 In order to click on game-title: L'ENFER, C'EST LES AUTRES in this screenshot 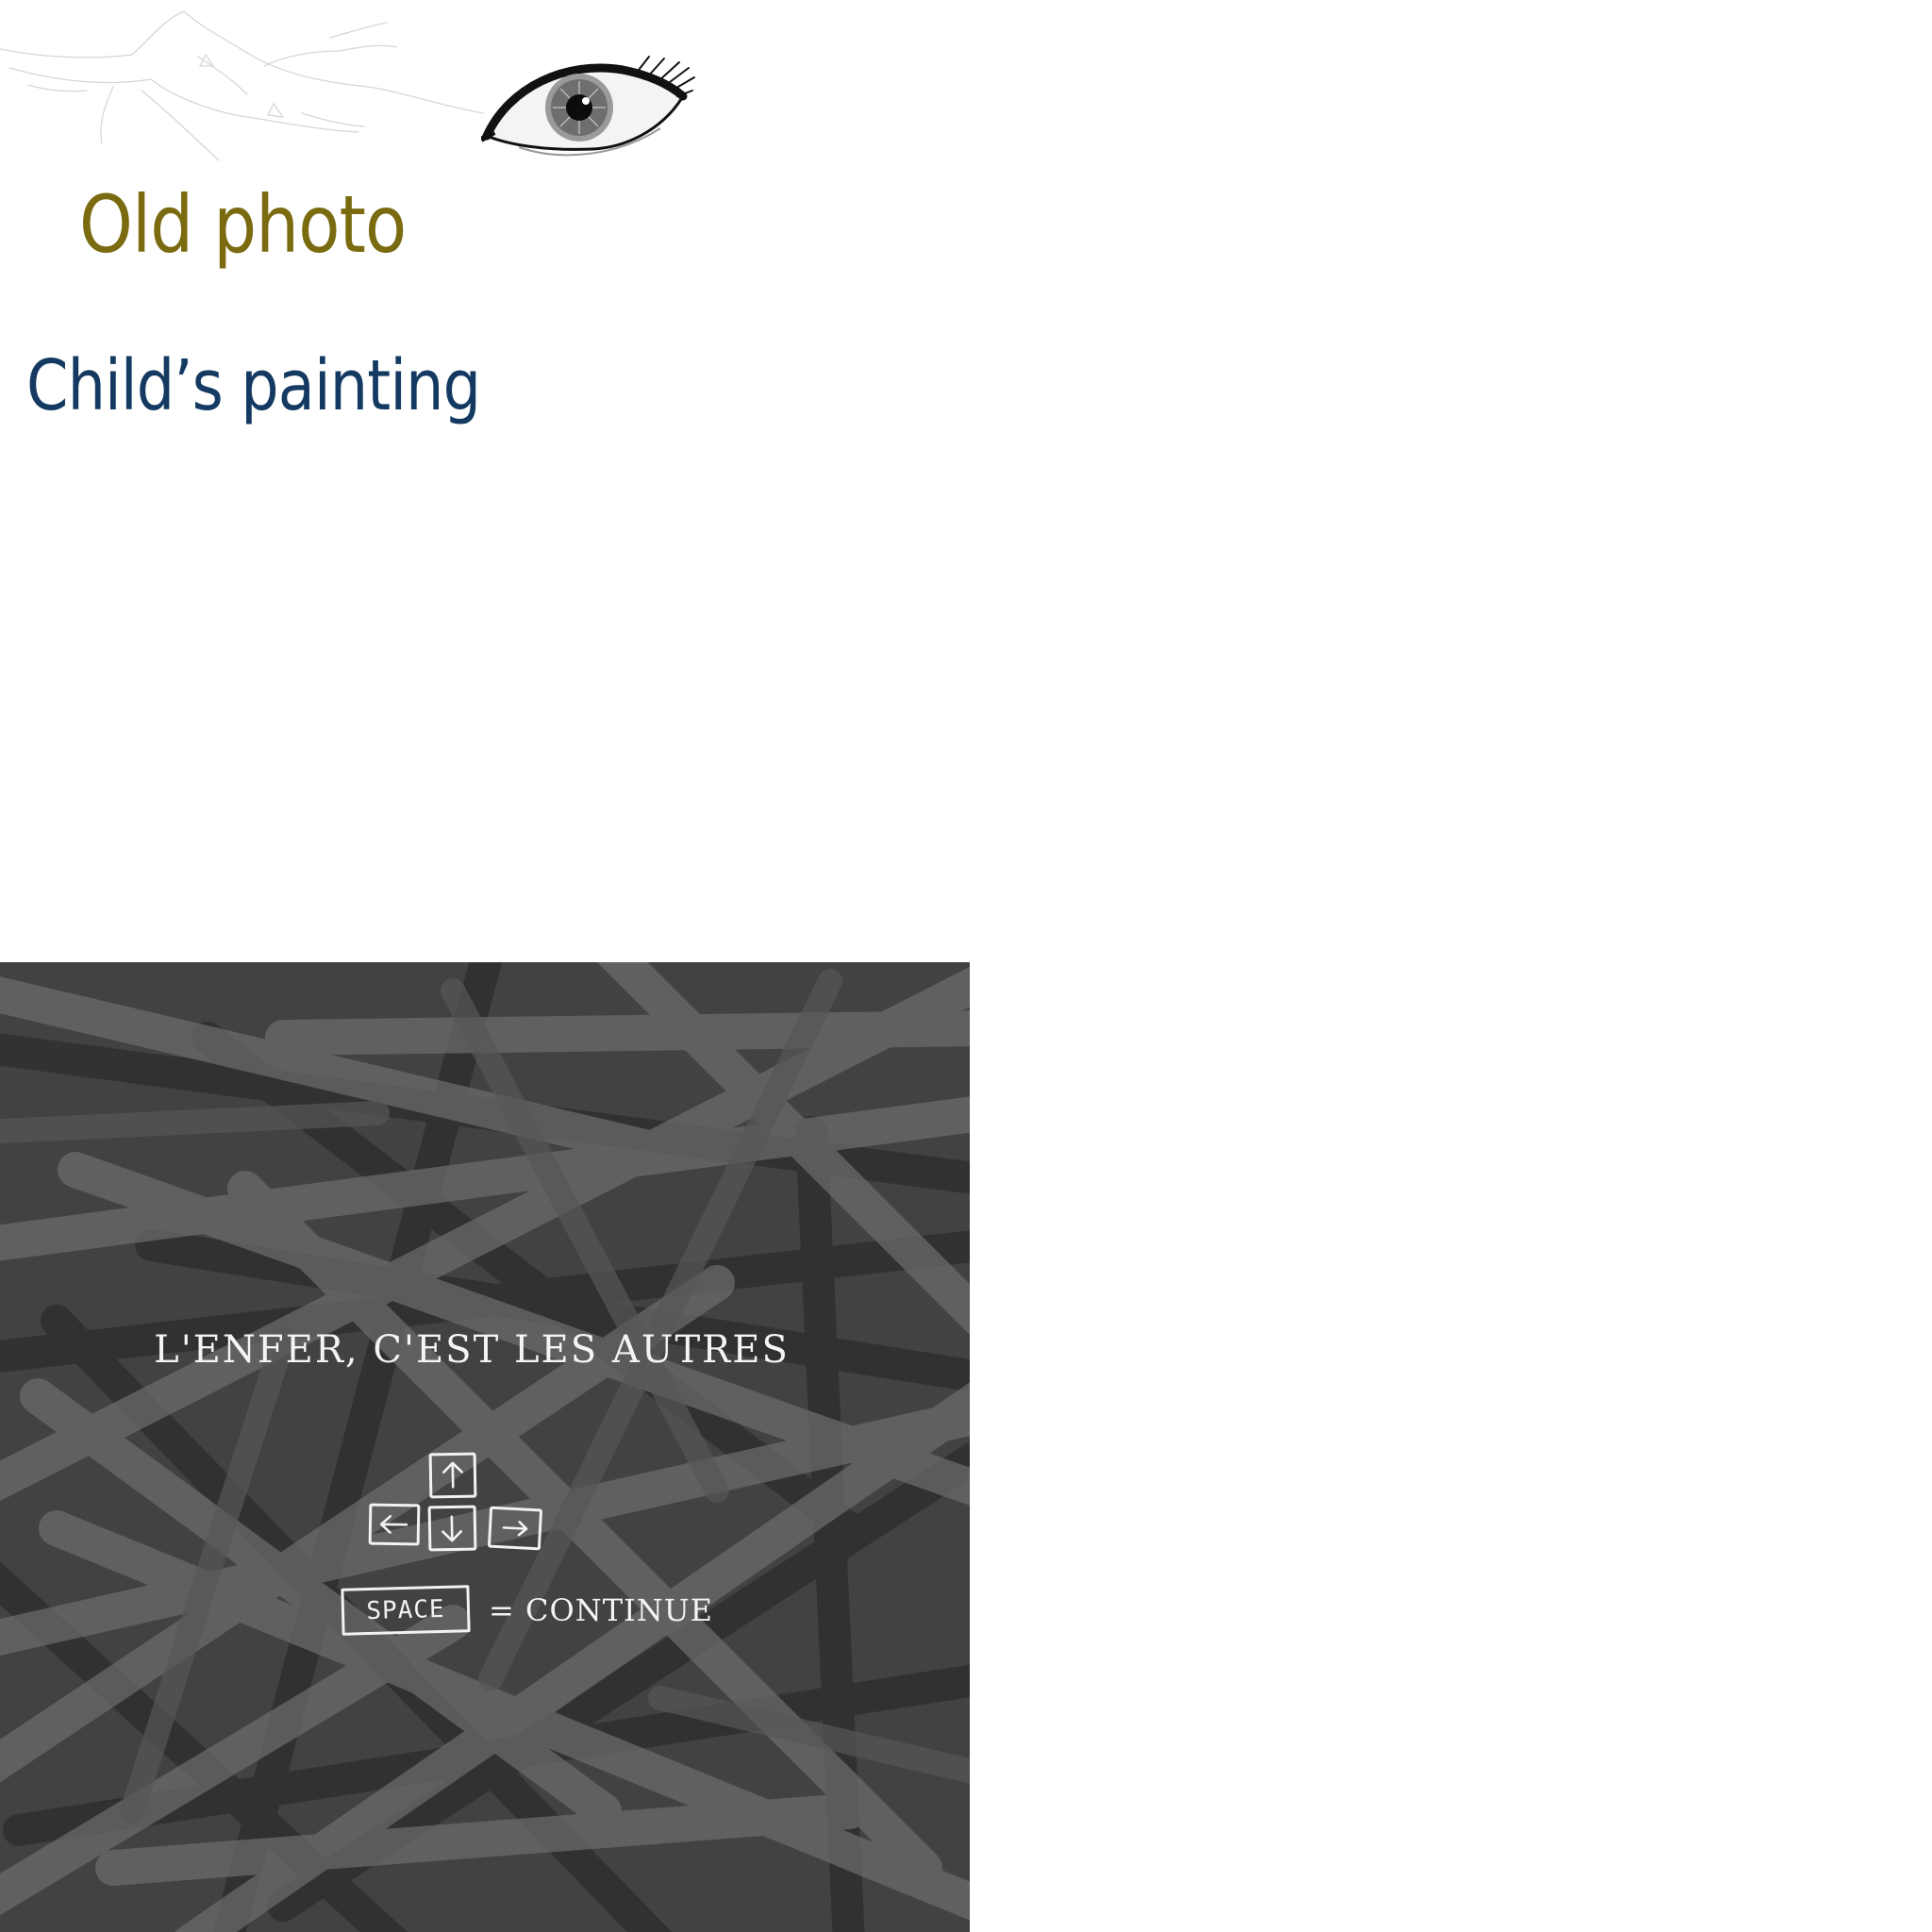, I will do `click(472, 1350)`.